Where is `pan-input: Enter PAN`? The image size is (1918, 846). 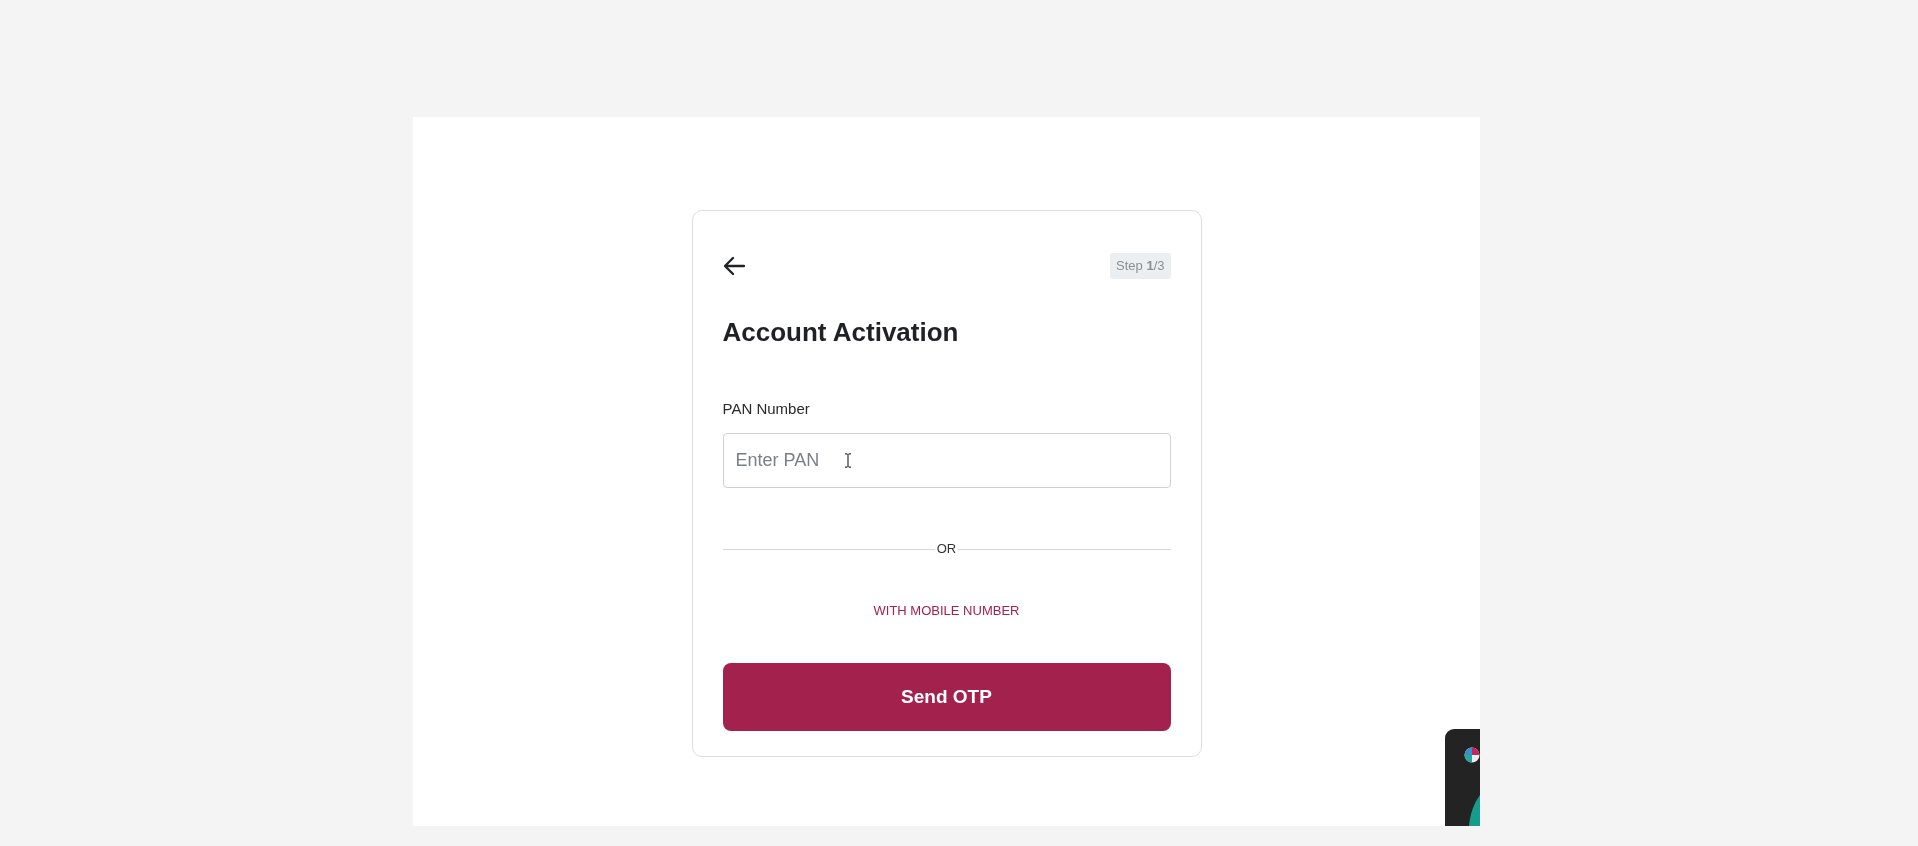
pan-input: Enter PAN is located at coordinates (946, 460).